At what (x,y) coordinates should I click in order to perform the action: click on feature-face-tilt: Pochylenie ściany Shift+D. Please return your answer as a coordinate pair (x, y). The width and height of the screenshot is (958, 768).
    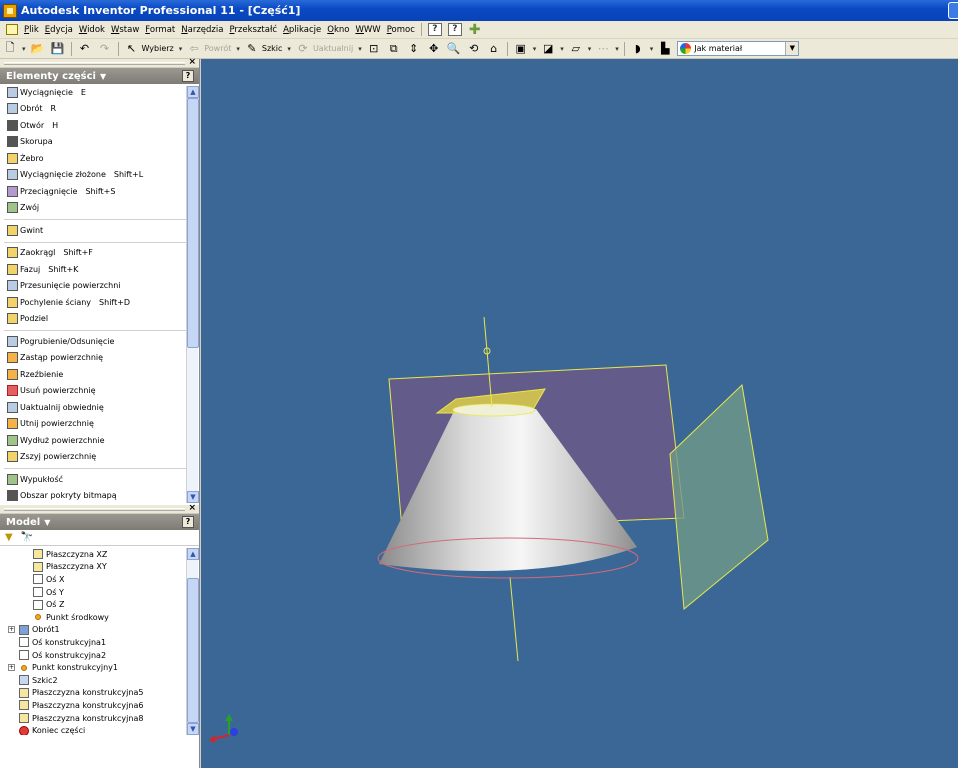
    Looking at the image, I should click on (99, 302).